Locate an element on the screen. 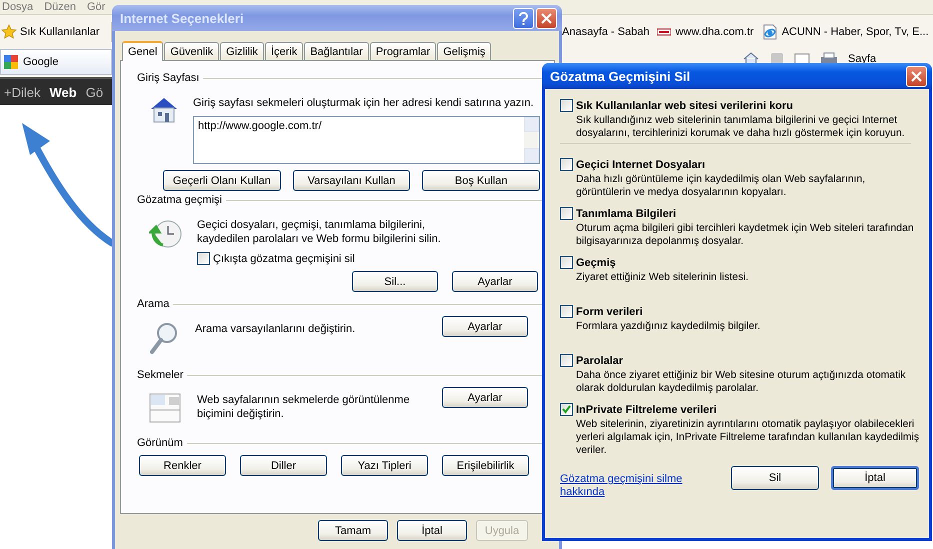 The image size is (933, 549). tab: Bağlantılar is located at coordinates (336, 51).